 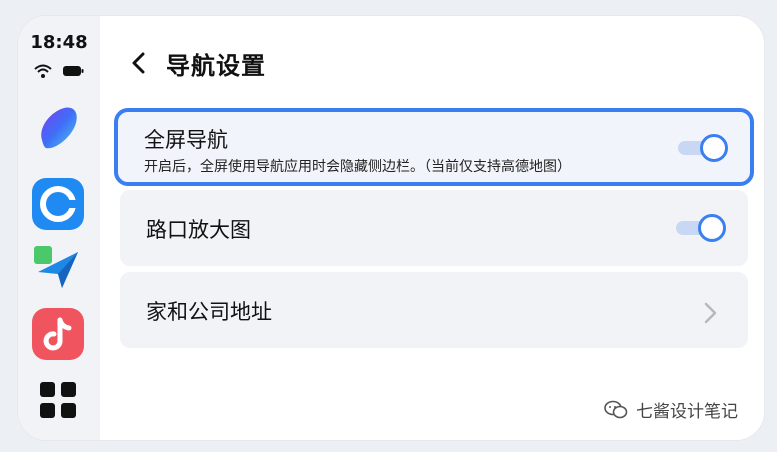 I want to click on music-app-icon, so click(x=58, y=334).